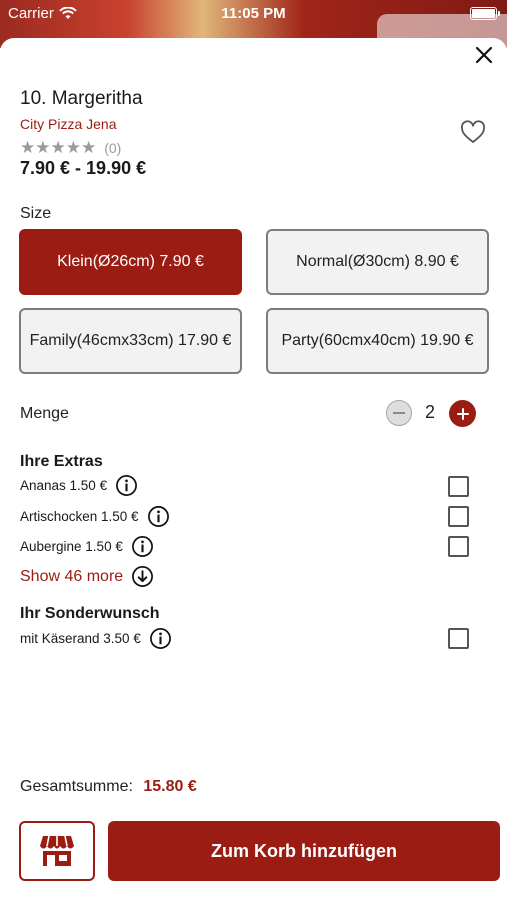  What do you see at coordinates (458, 638) in the screenshot?
I see `special-checkbox-kaeserand` at bounding box center [458, 638].